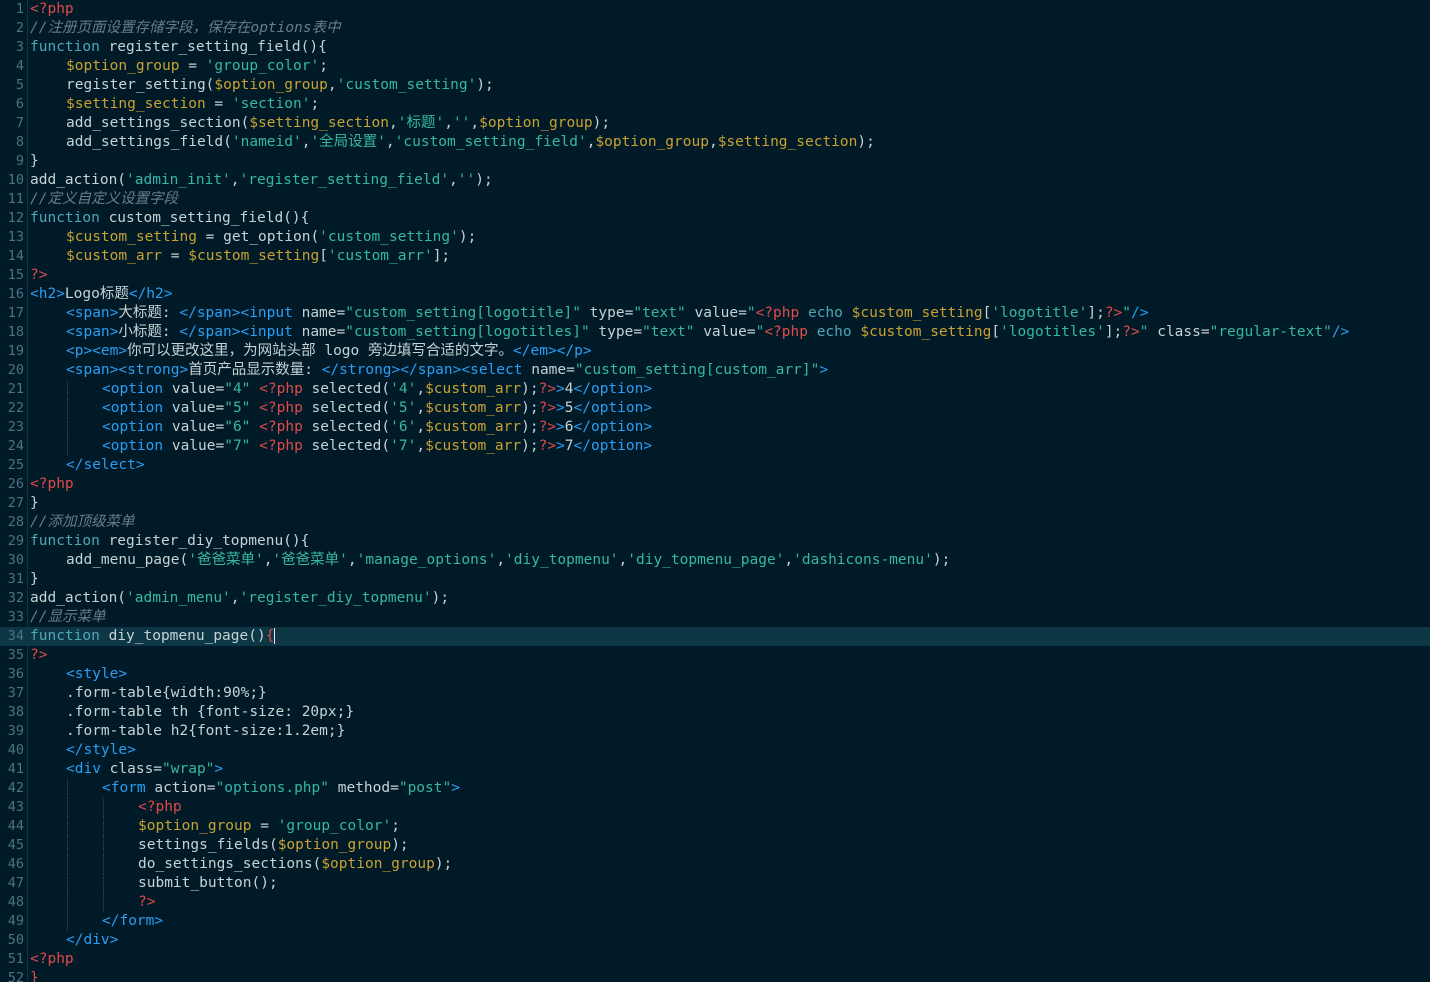  What do you see at coordinates (194, 389) in the screenshot?
I see `code-text: value=` at bounding box center [194, 389].